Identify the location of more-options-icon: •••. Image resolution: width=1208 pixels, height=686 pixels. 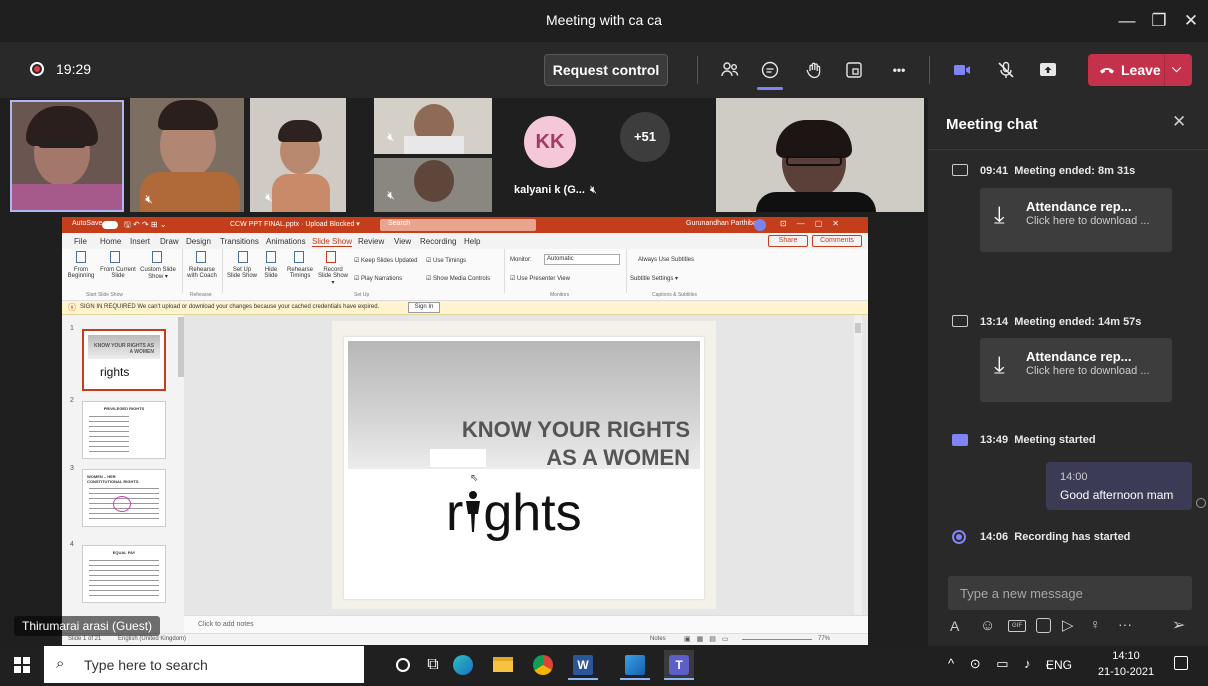
(899, 70).